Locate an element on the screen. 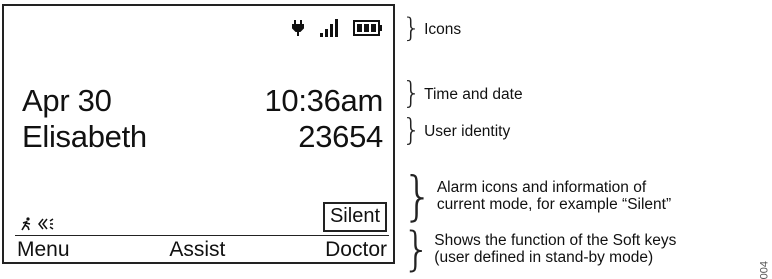  date-text: Apr 30 is located at coordinates (67, 100).